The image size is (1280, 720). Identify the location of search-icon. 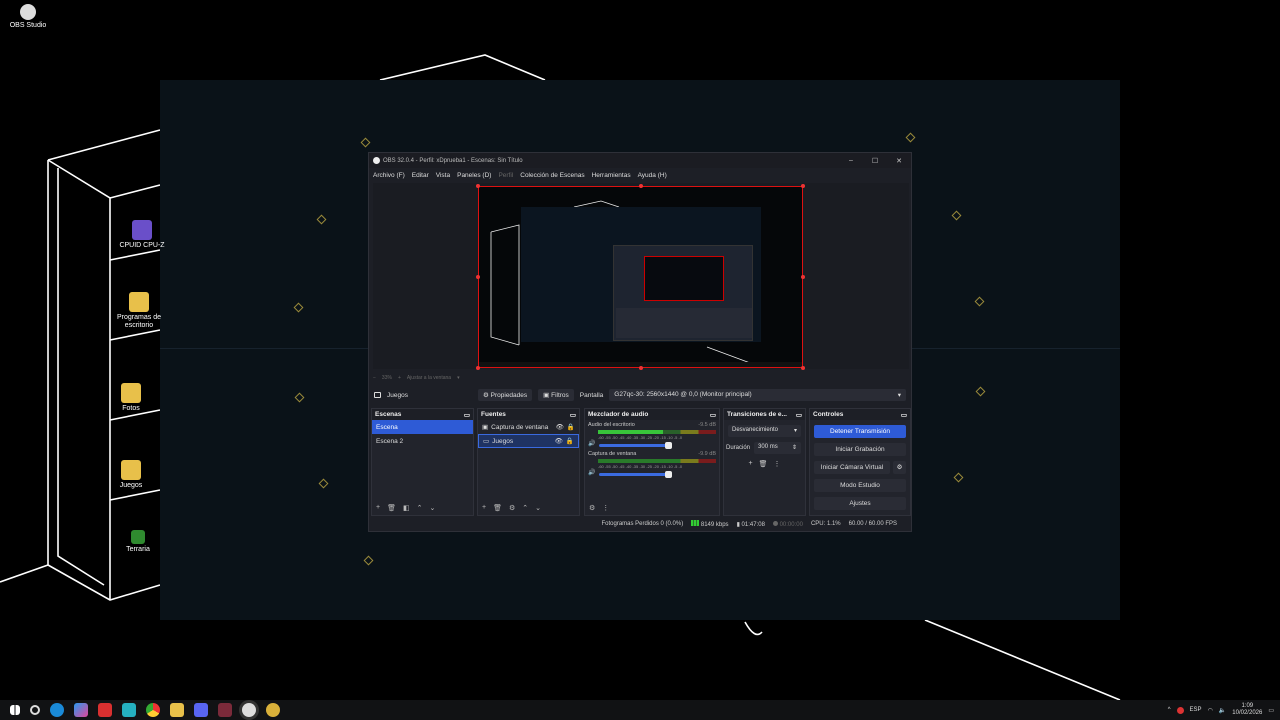
(35, 710).